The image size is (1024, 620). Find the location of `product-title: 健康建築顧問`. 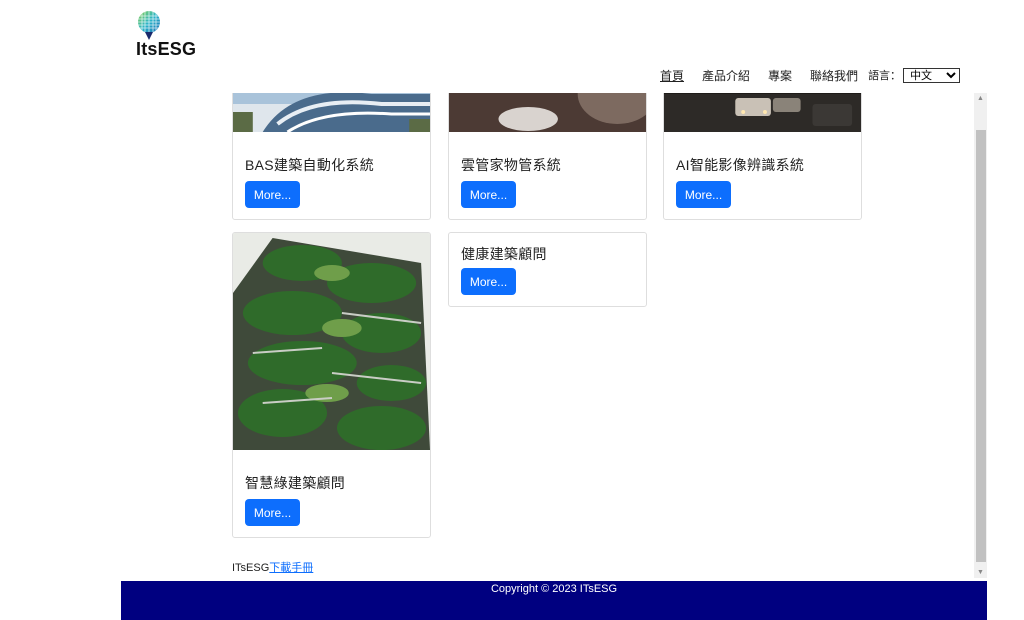

product-title: 健康建築顧問 is located at coordinates (504, 254).